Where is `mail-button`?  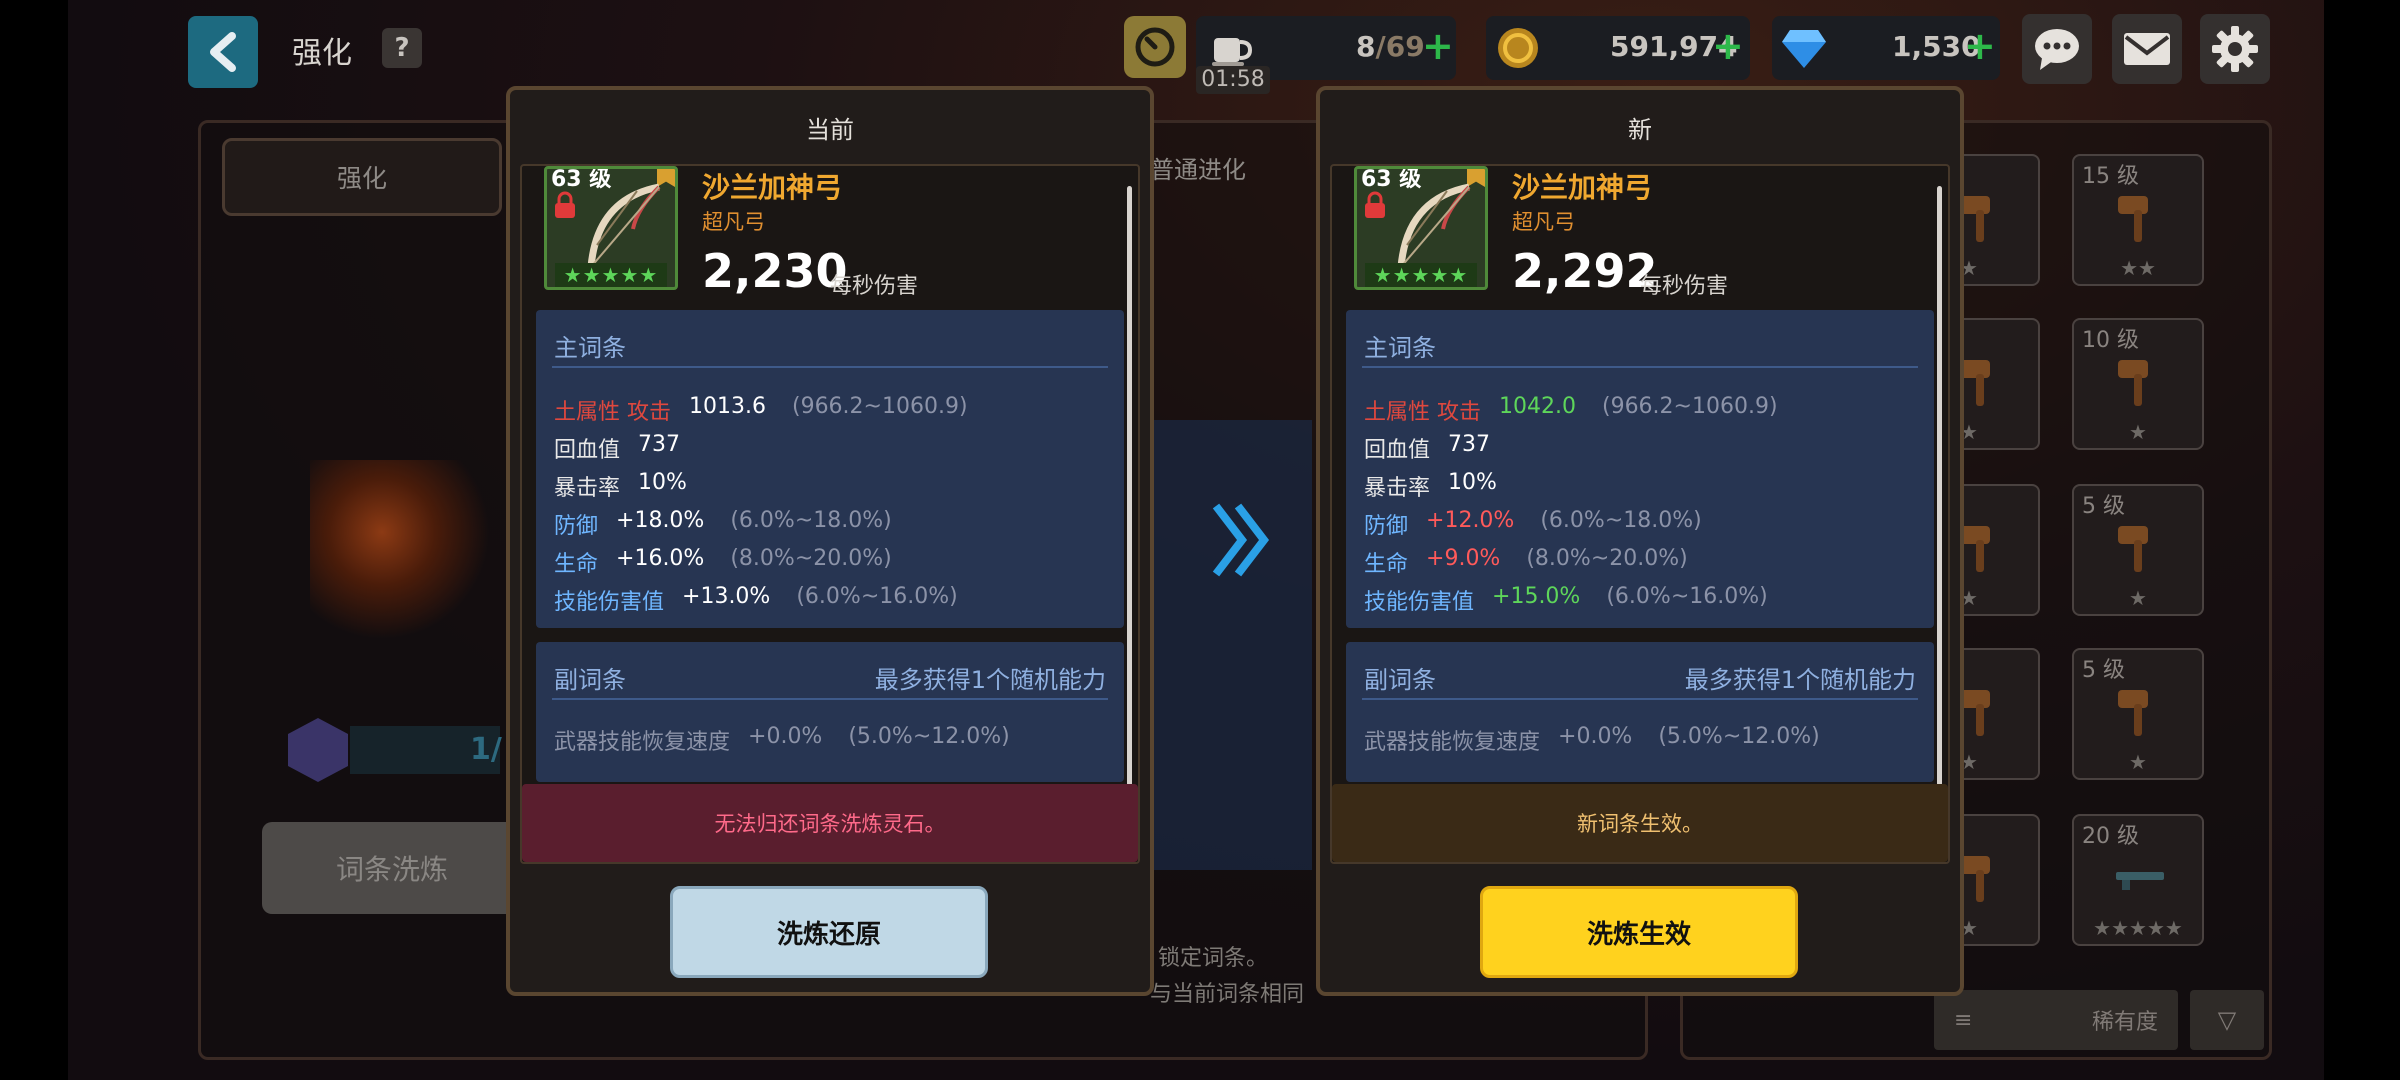 mail-button is located at coordinates (2147, 49).